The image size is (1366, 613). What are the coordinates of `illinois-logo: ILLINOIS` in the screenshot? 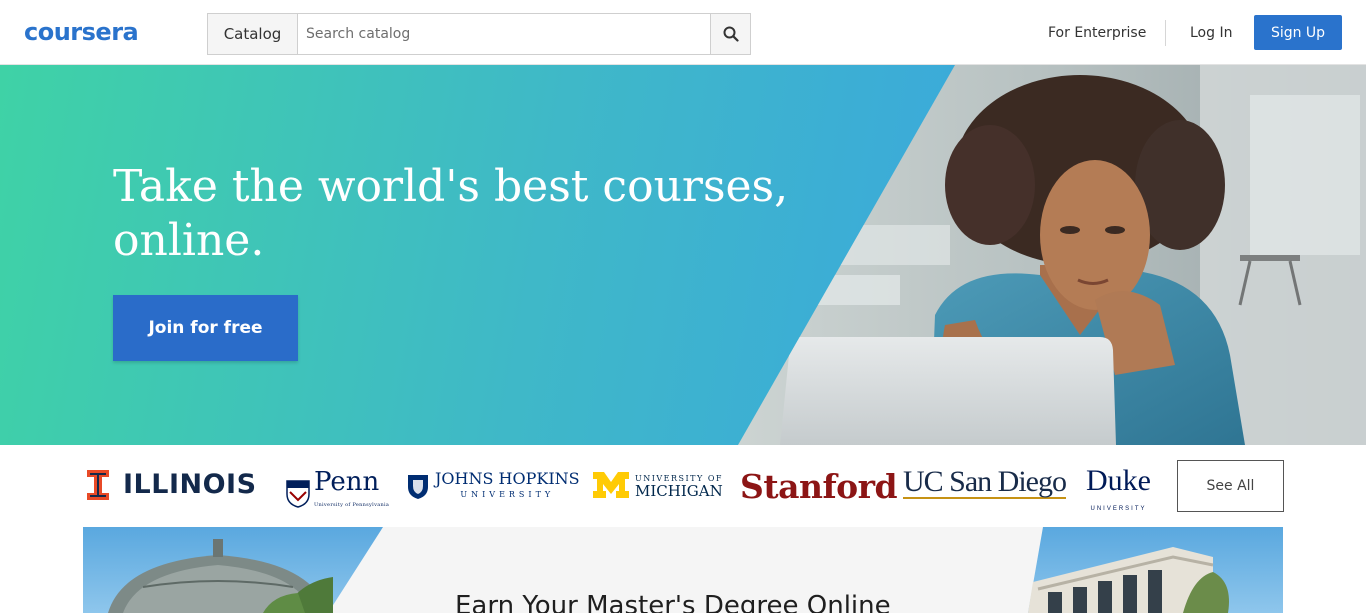 It's located at (172, 484).